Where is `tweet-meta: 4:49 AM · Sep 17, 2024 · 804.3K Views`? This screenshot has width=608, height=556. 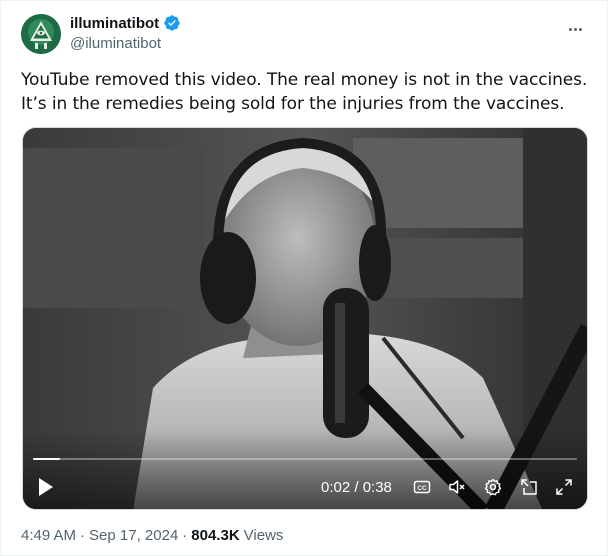
tweet-meta: 4:49 AM · Sep 17, 2024 · 804.3K Views is located at coordinates (152, 535).